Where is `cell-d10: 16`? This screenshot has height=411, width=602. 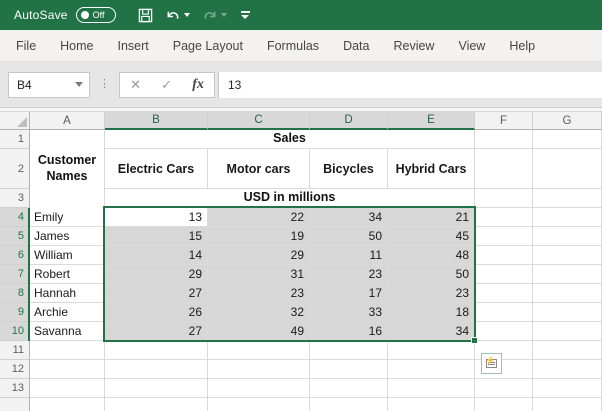
cell-d10: 16 is located at coordinates (349, 331).